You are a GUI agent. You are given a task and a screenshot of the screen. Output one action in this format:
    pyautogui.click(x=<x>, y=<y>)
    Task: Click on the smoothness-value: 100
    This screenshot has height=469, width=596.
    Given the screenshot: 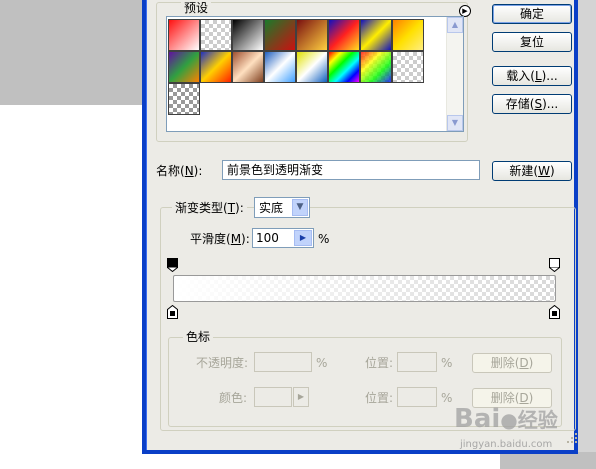 What is the action you would take?
    pyautogui.click(x=267, y=238)
    